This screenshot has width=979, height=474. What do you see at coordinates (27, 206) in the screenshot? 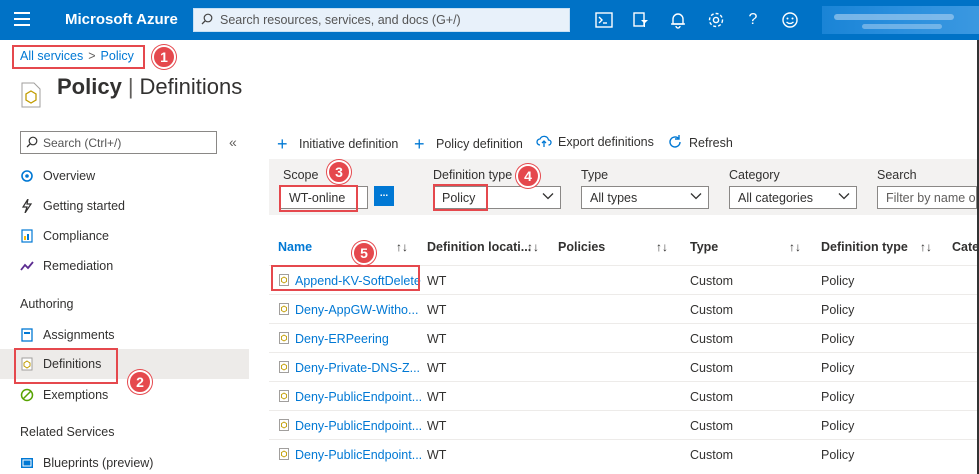
I see `lightning-icon` at bounding box center [27, 206].